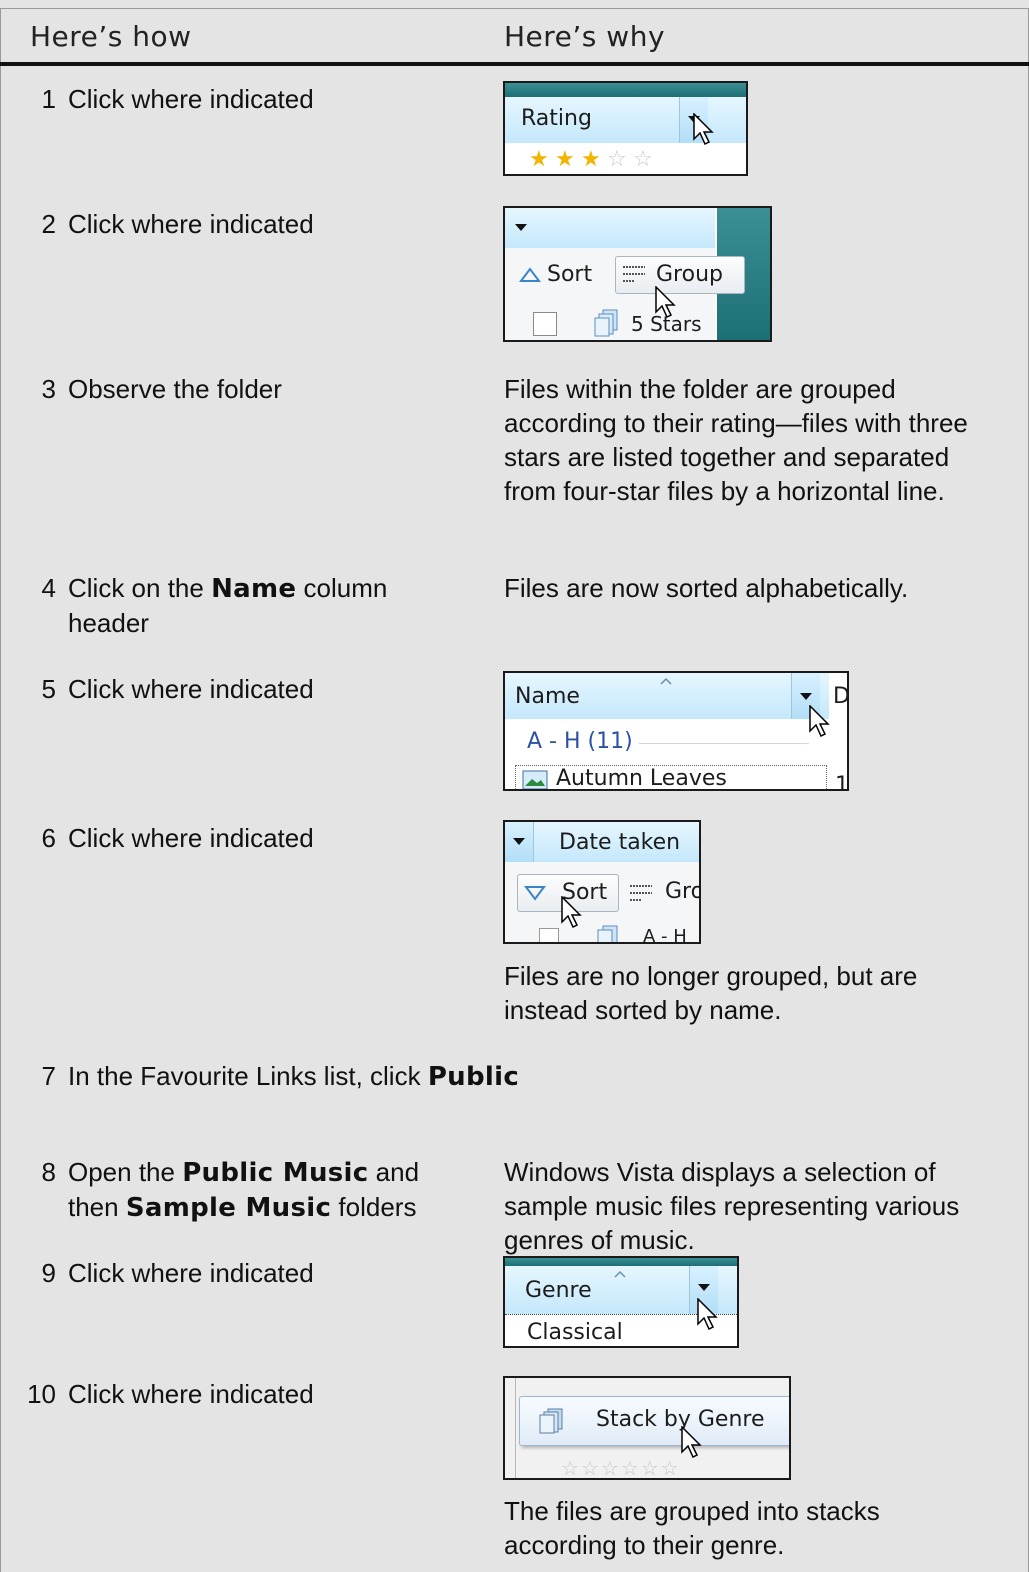 This screenshot has width=1029, height=1572. I want to click on file-name: Autumn Leaves, so click(641, 778).